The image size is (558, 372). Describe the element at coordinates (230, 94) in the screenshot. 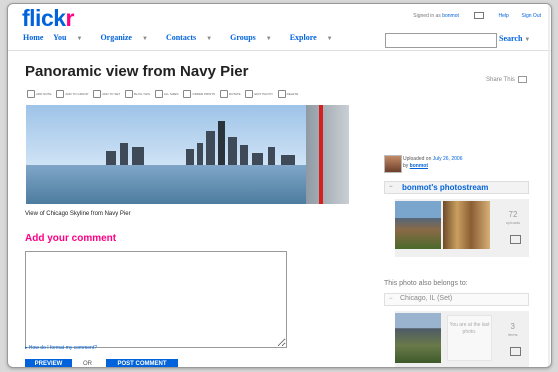

I see `rotate-button: ROTATE` at that location.